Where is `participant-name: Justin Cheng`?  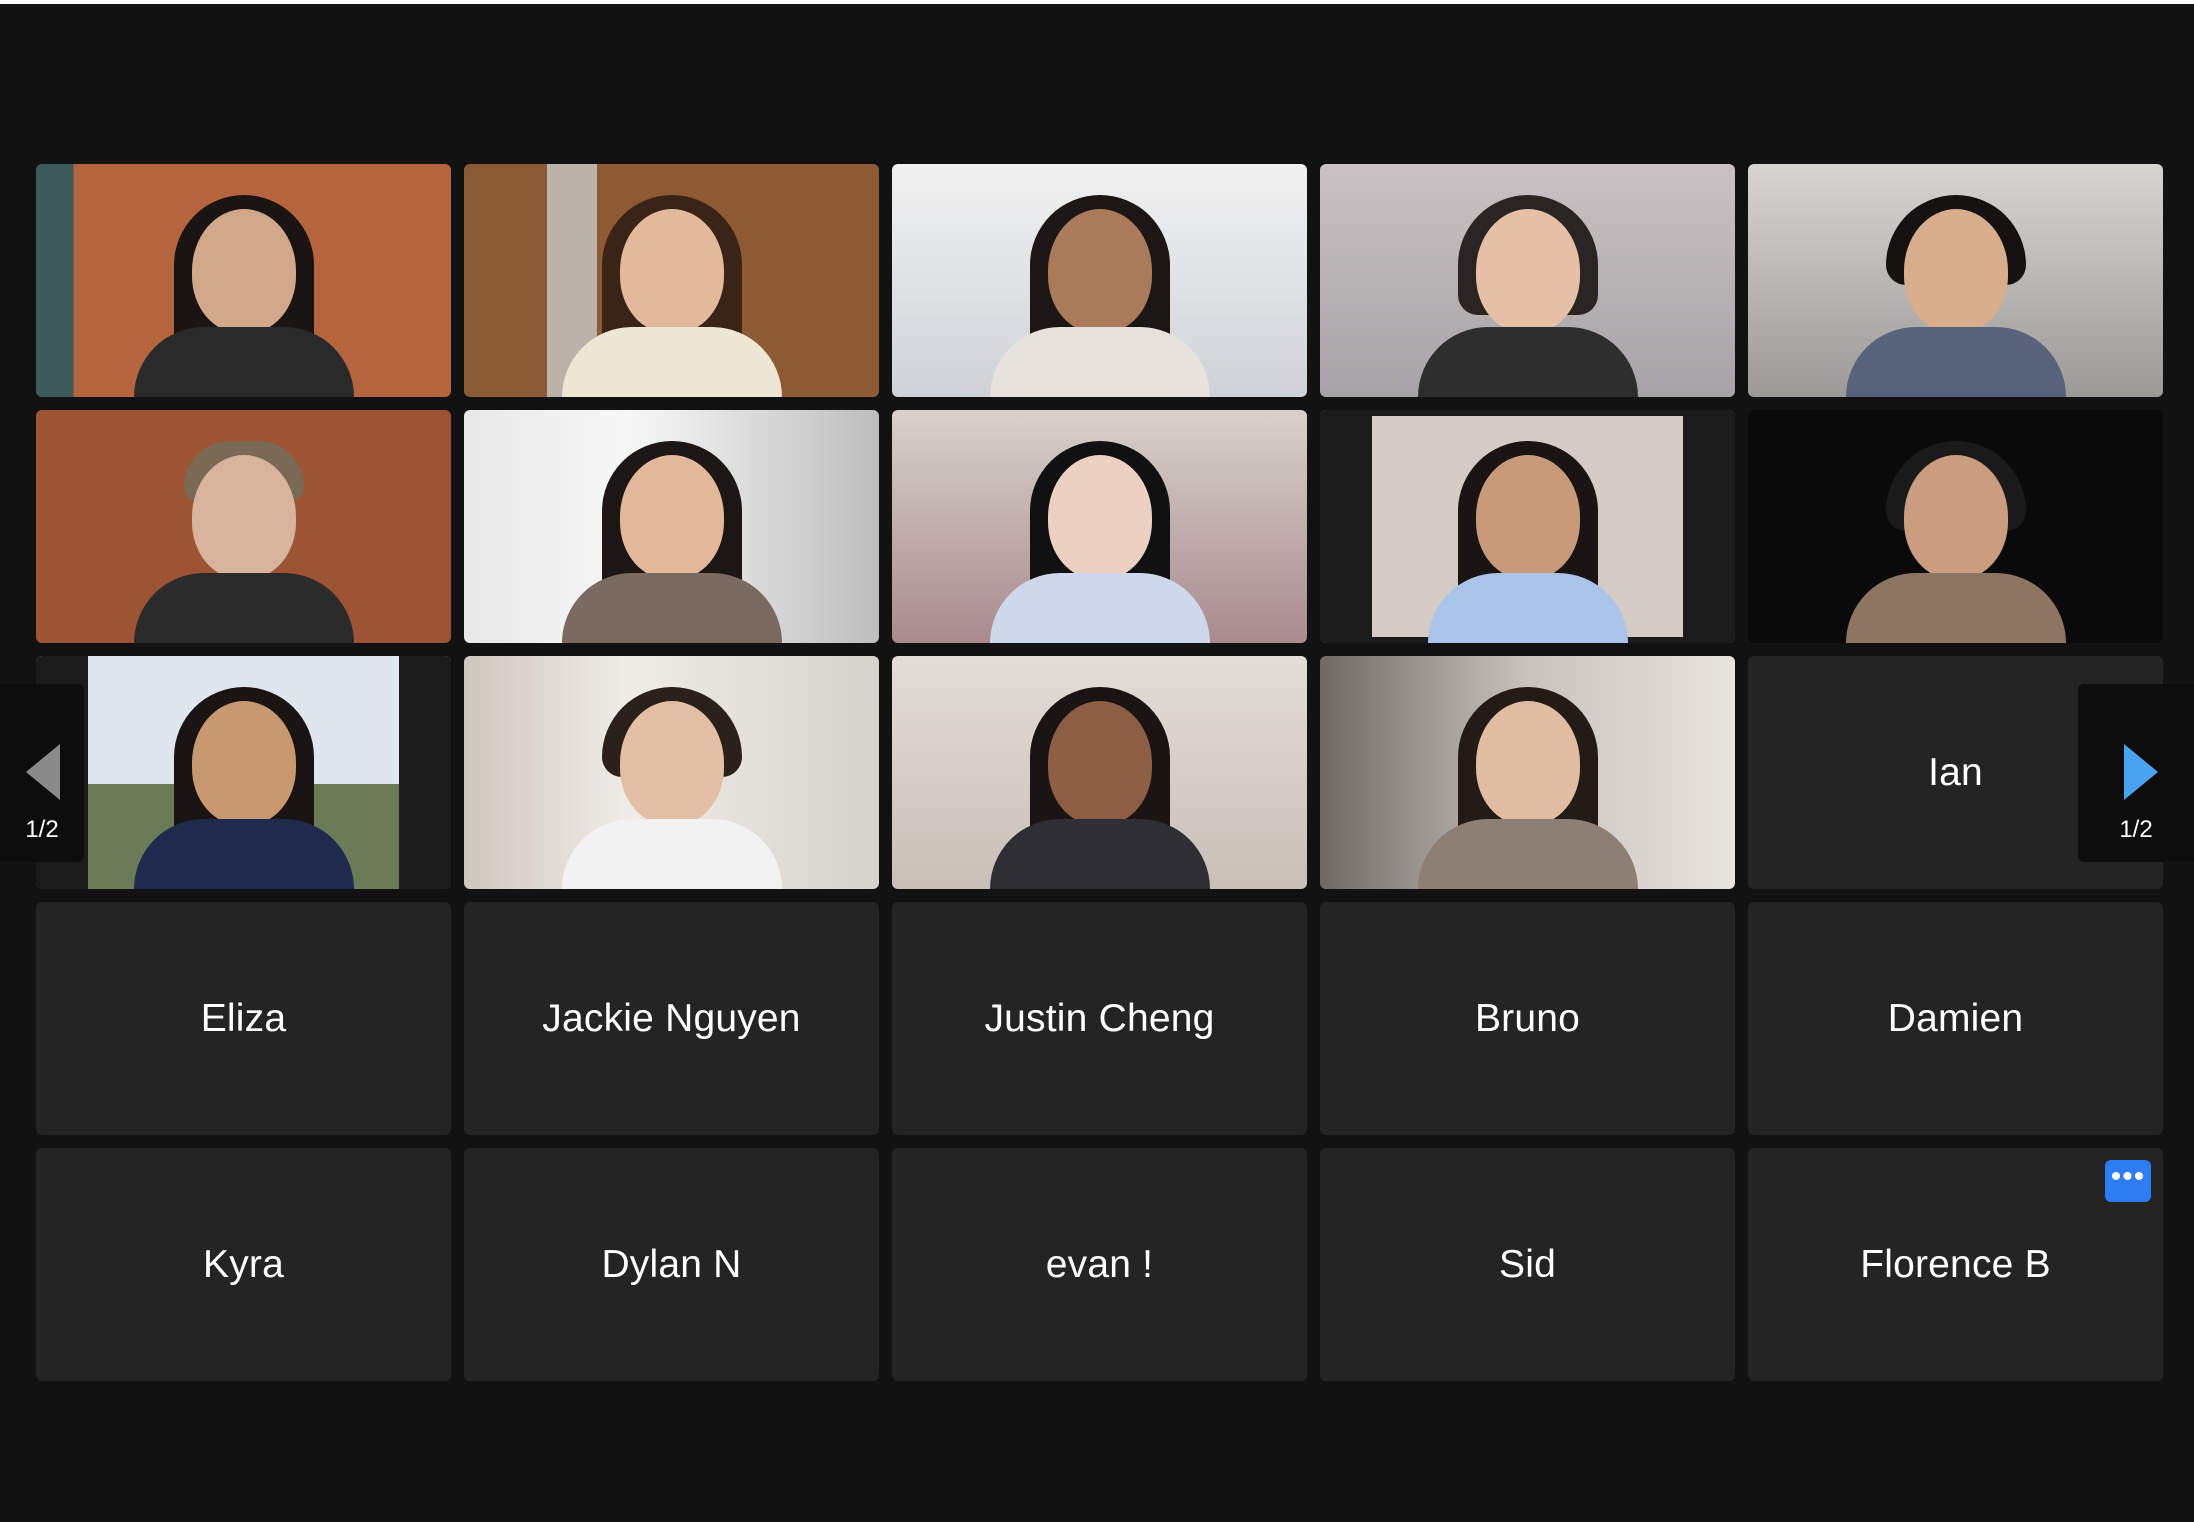
participant-name: Justin Cheng is located at coordinates (1099, 1018).